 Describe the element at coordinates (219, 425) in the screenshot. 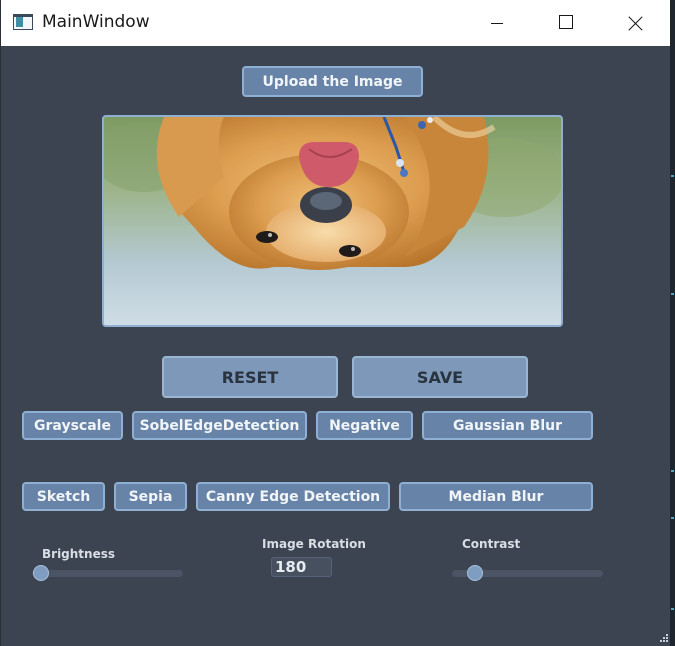

I see `sobel-edge-detection-button: SobelEdgeDetection` at that location.